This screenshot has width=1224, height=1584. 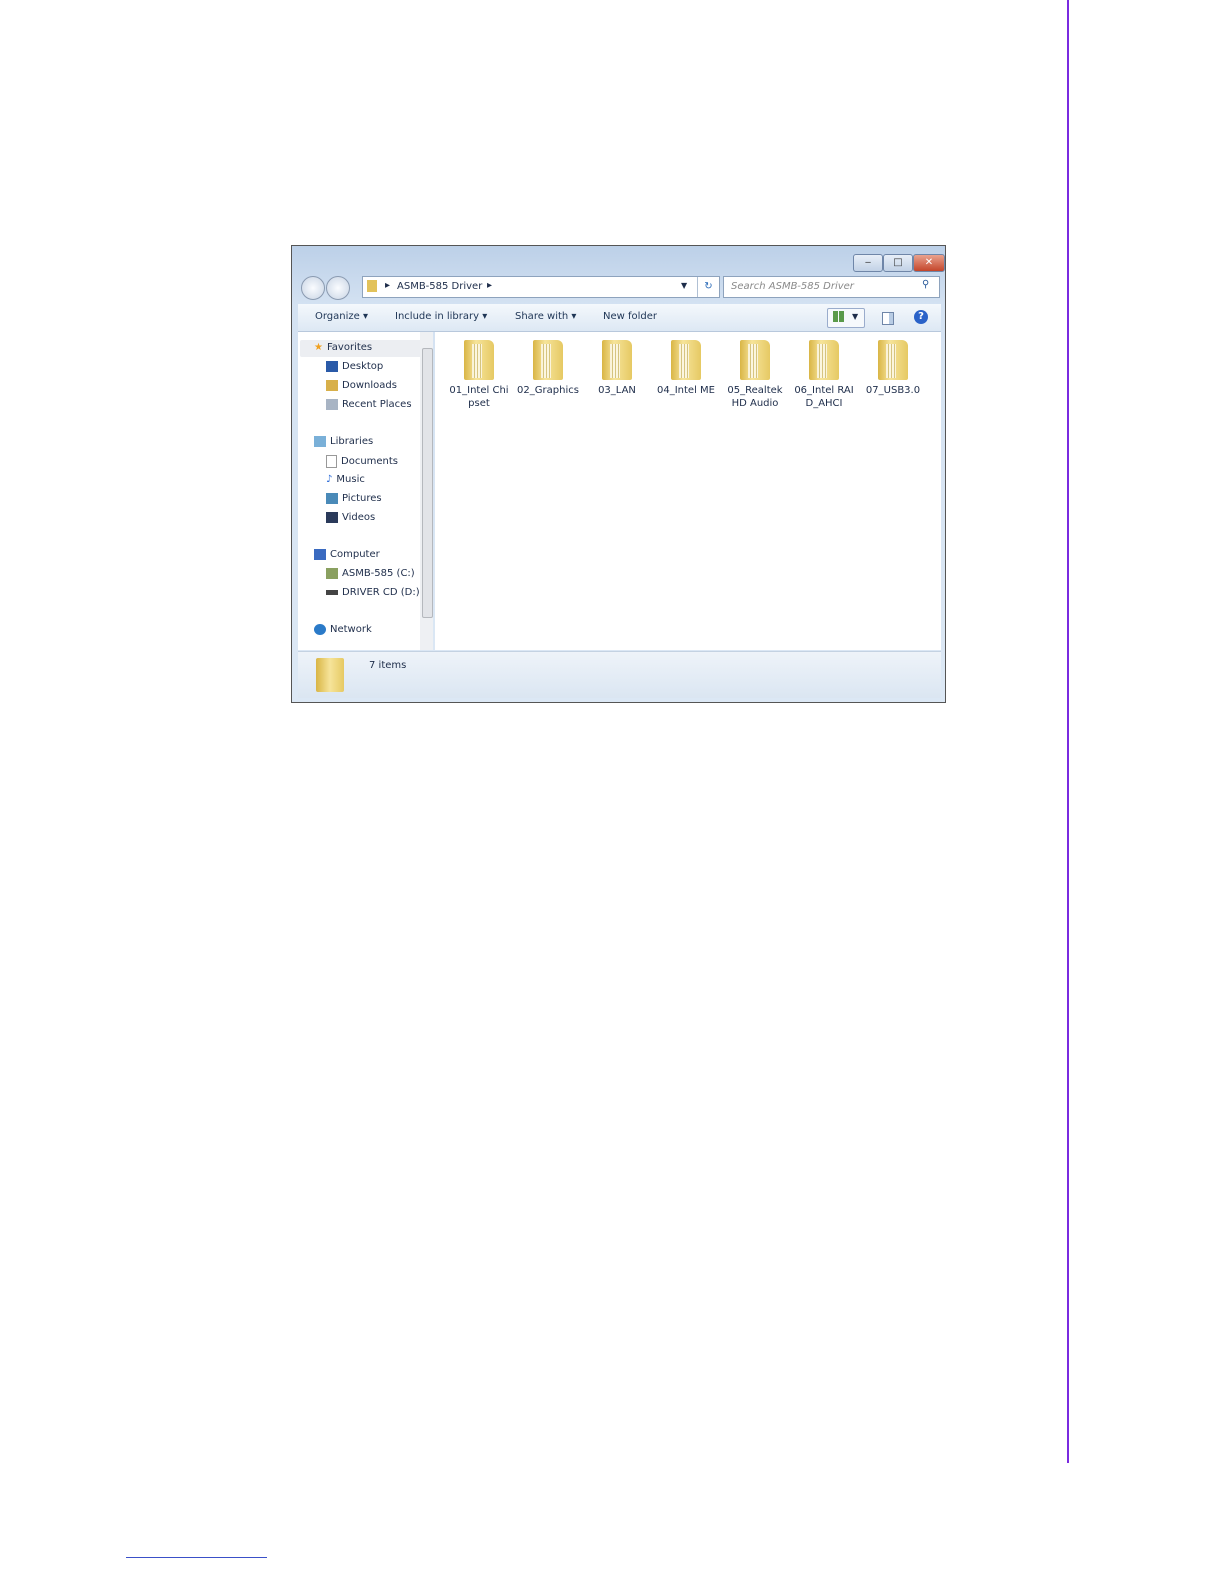 I want to click on folder-name: 02_Graphics, so click(x=548, y=390).